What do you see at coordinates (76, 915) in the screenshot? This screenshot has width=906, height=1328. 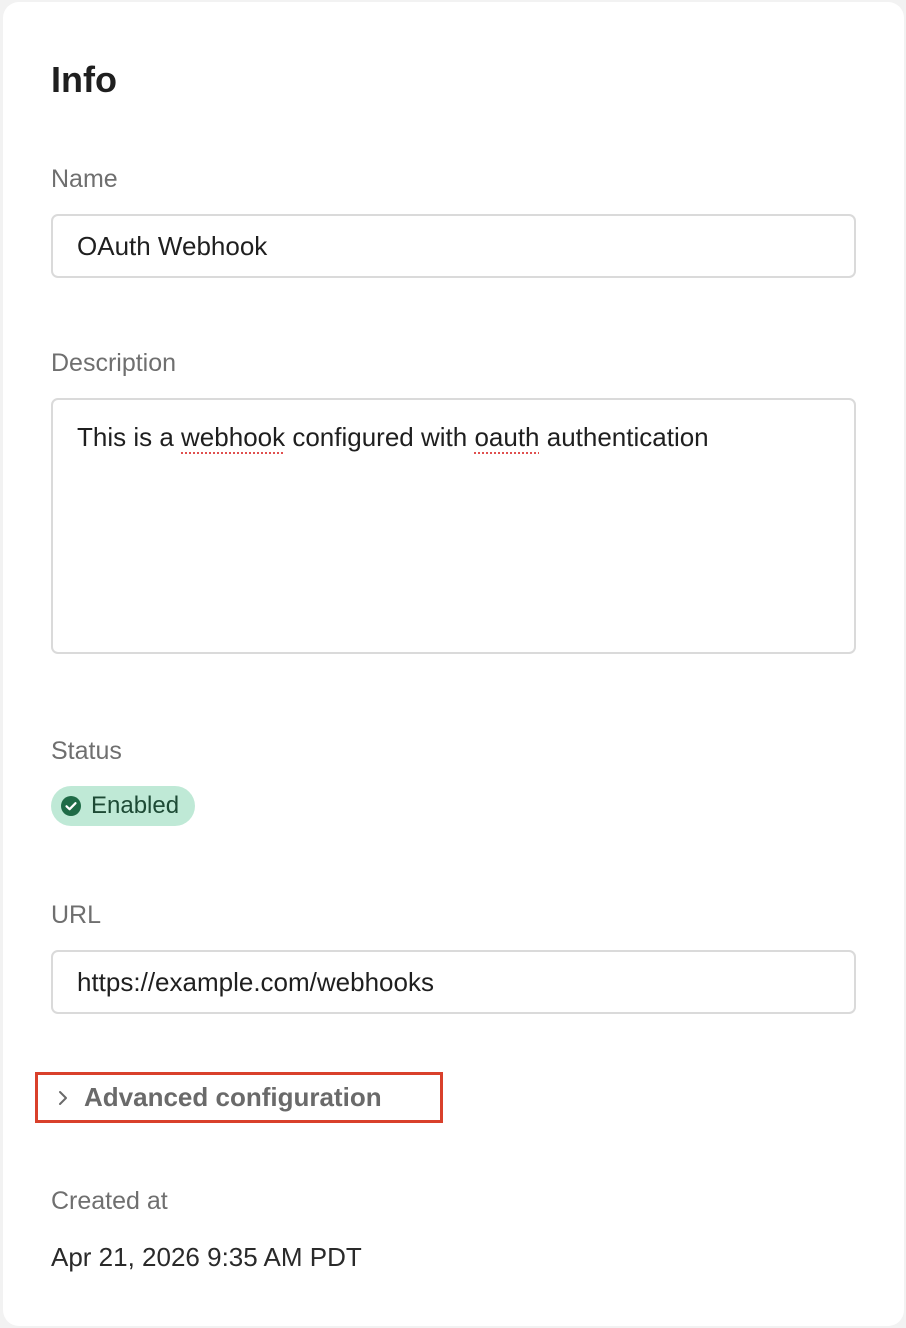 I see `url-label: URL` at bounding box center [76, 915].